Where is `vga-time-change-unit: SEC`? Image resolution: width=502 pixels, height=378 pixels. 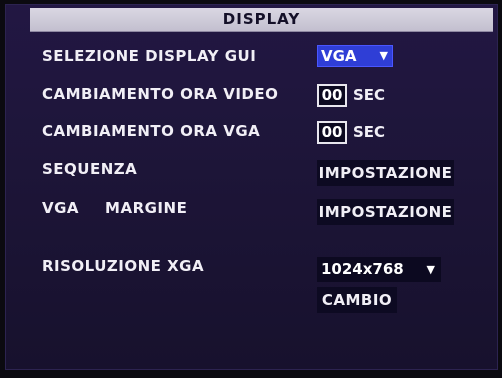 vga-time-change-unit: SEC is located at coordinates (369, 132).